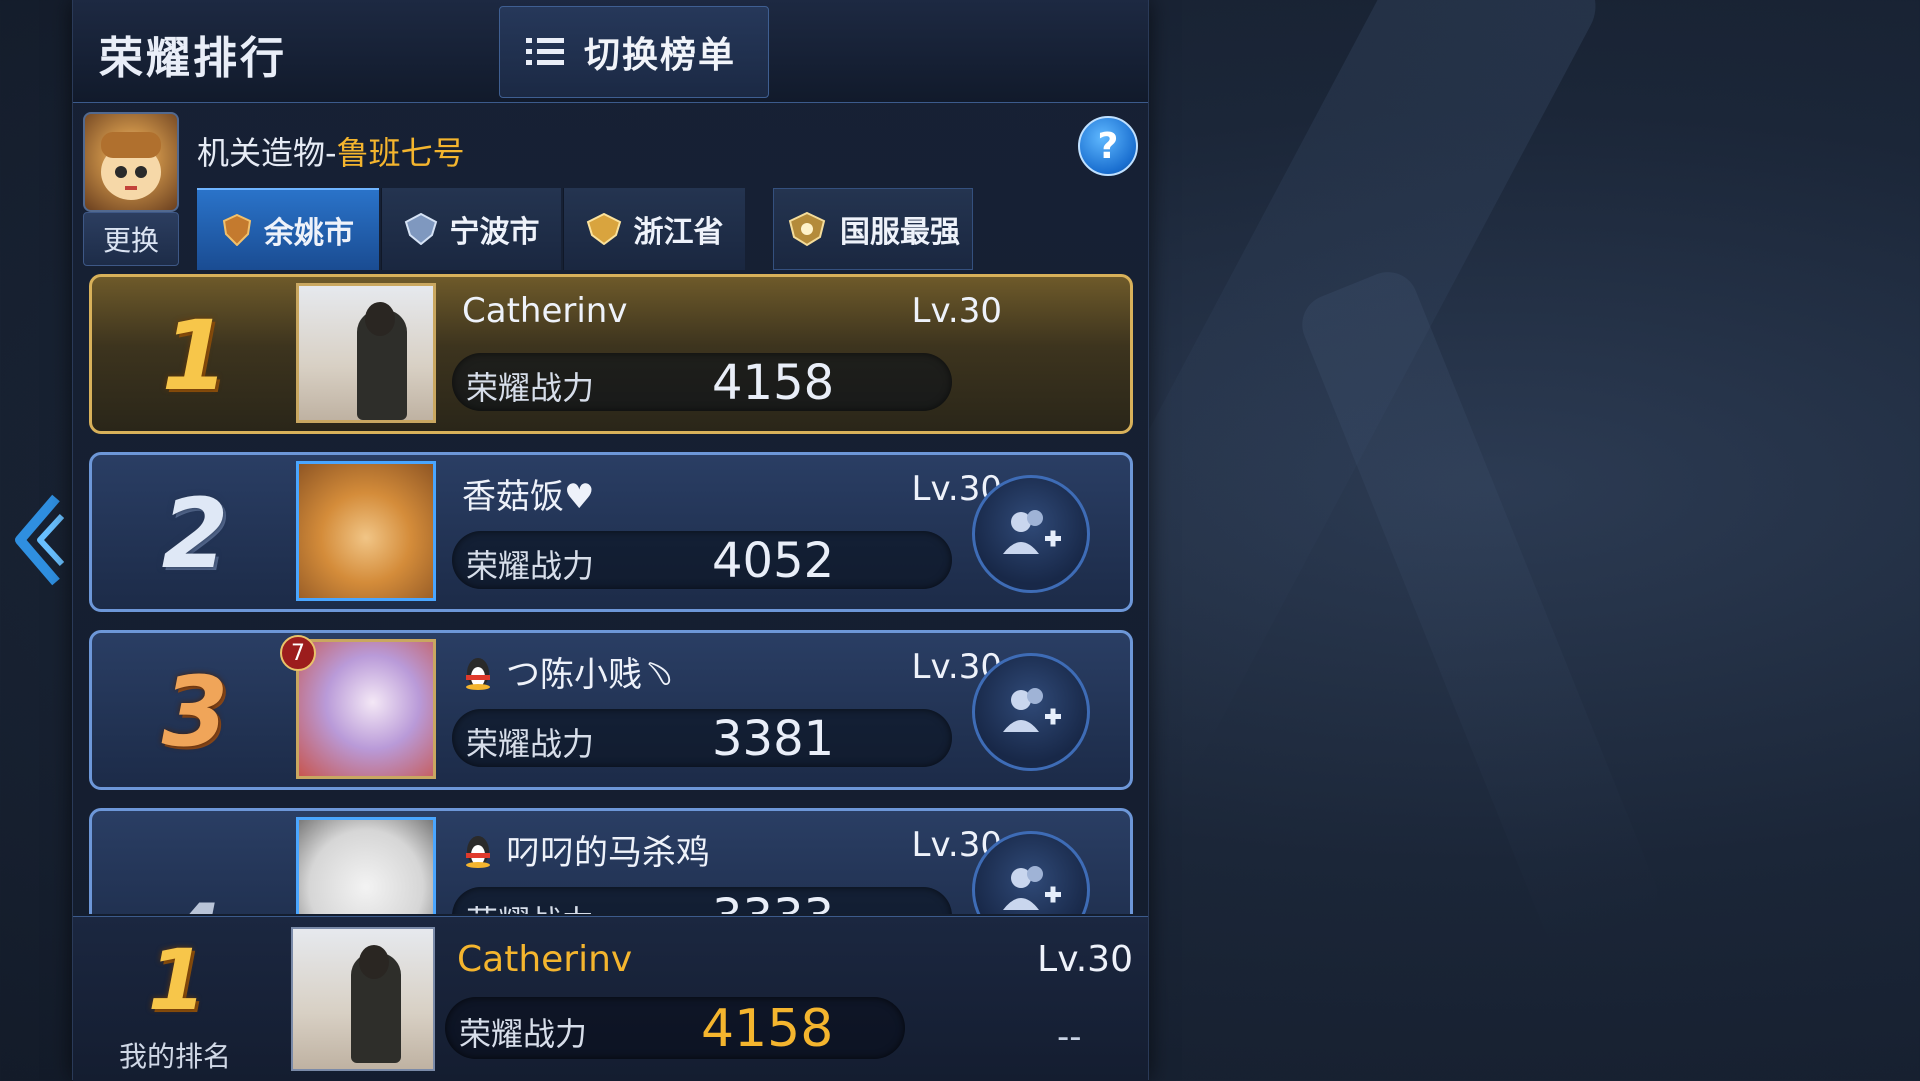 The width and height of the screenshot is (1920, 1081). I want to click on my-photo, so click(363, 999).